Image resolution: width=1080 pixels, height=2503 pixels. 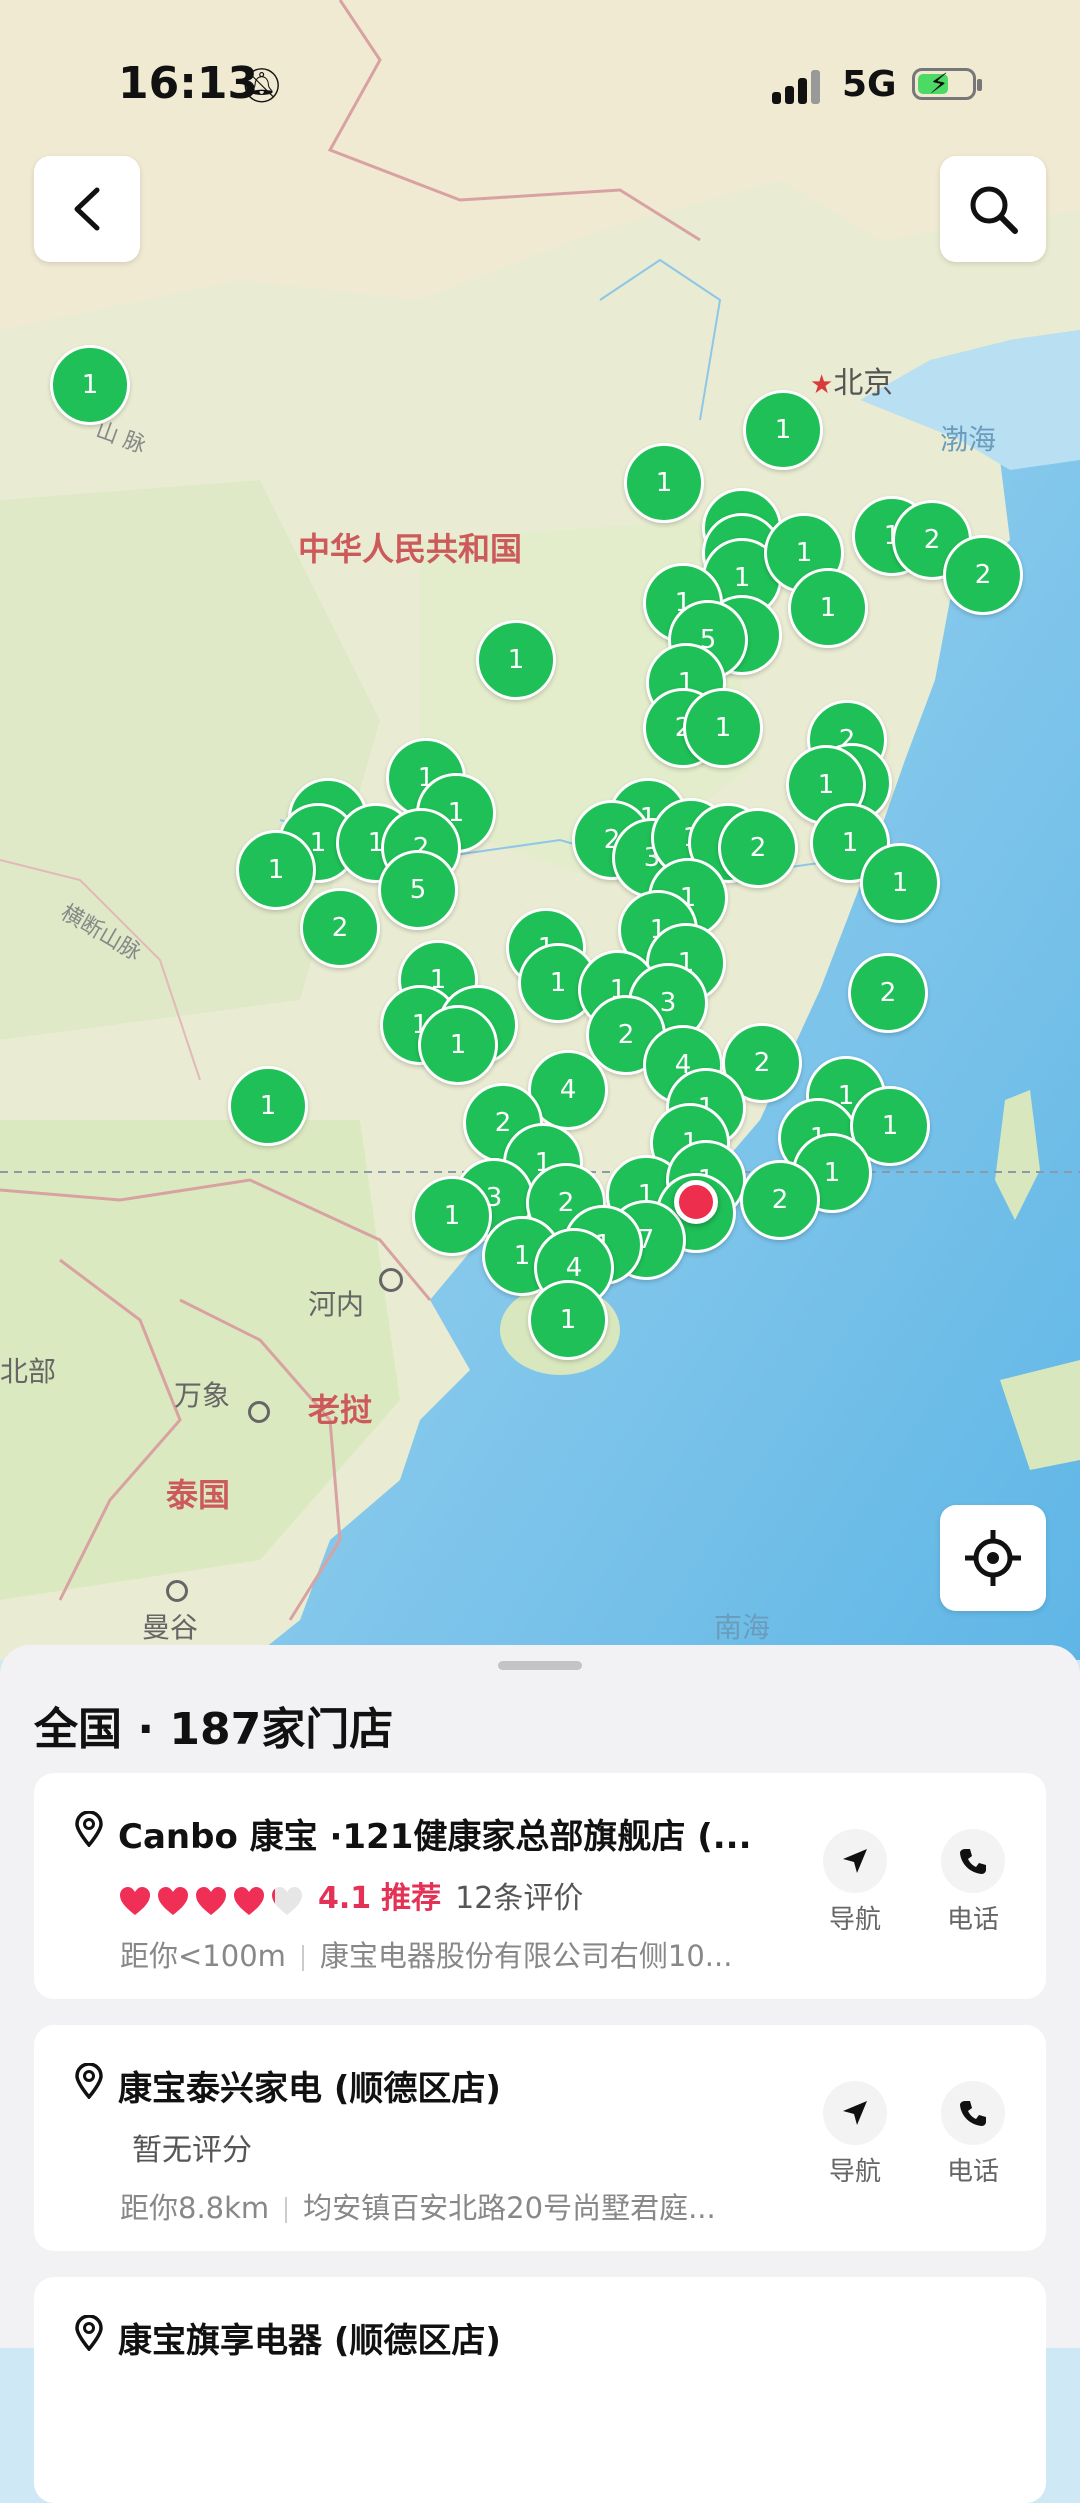 I want to click on store-rating-row: 暂无评分, so click(x=192, y=2147).